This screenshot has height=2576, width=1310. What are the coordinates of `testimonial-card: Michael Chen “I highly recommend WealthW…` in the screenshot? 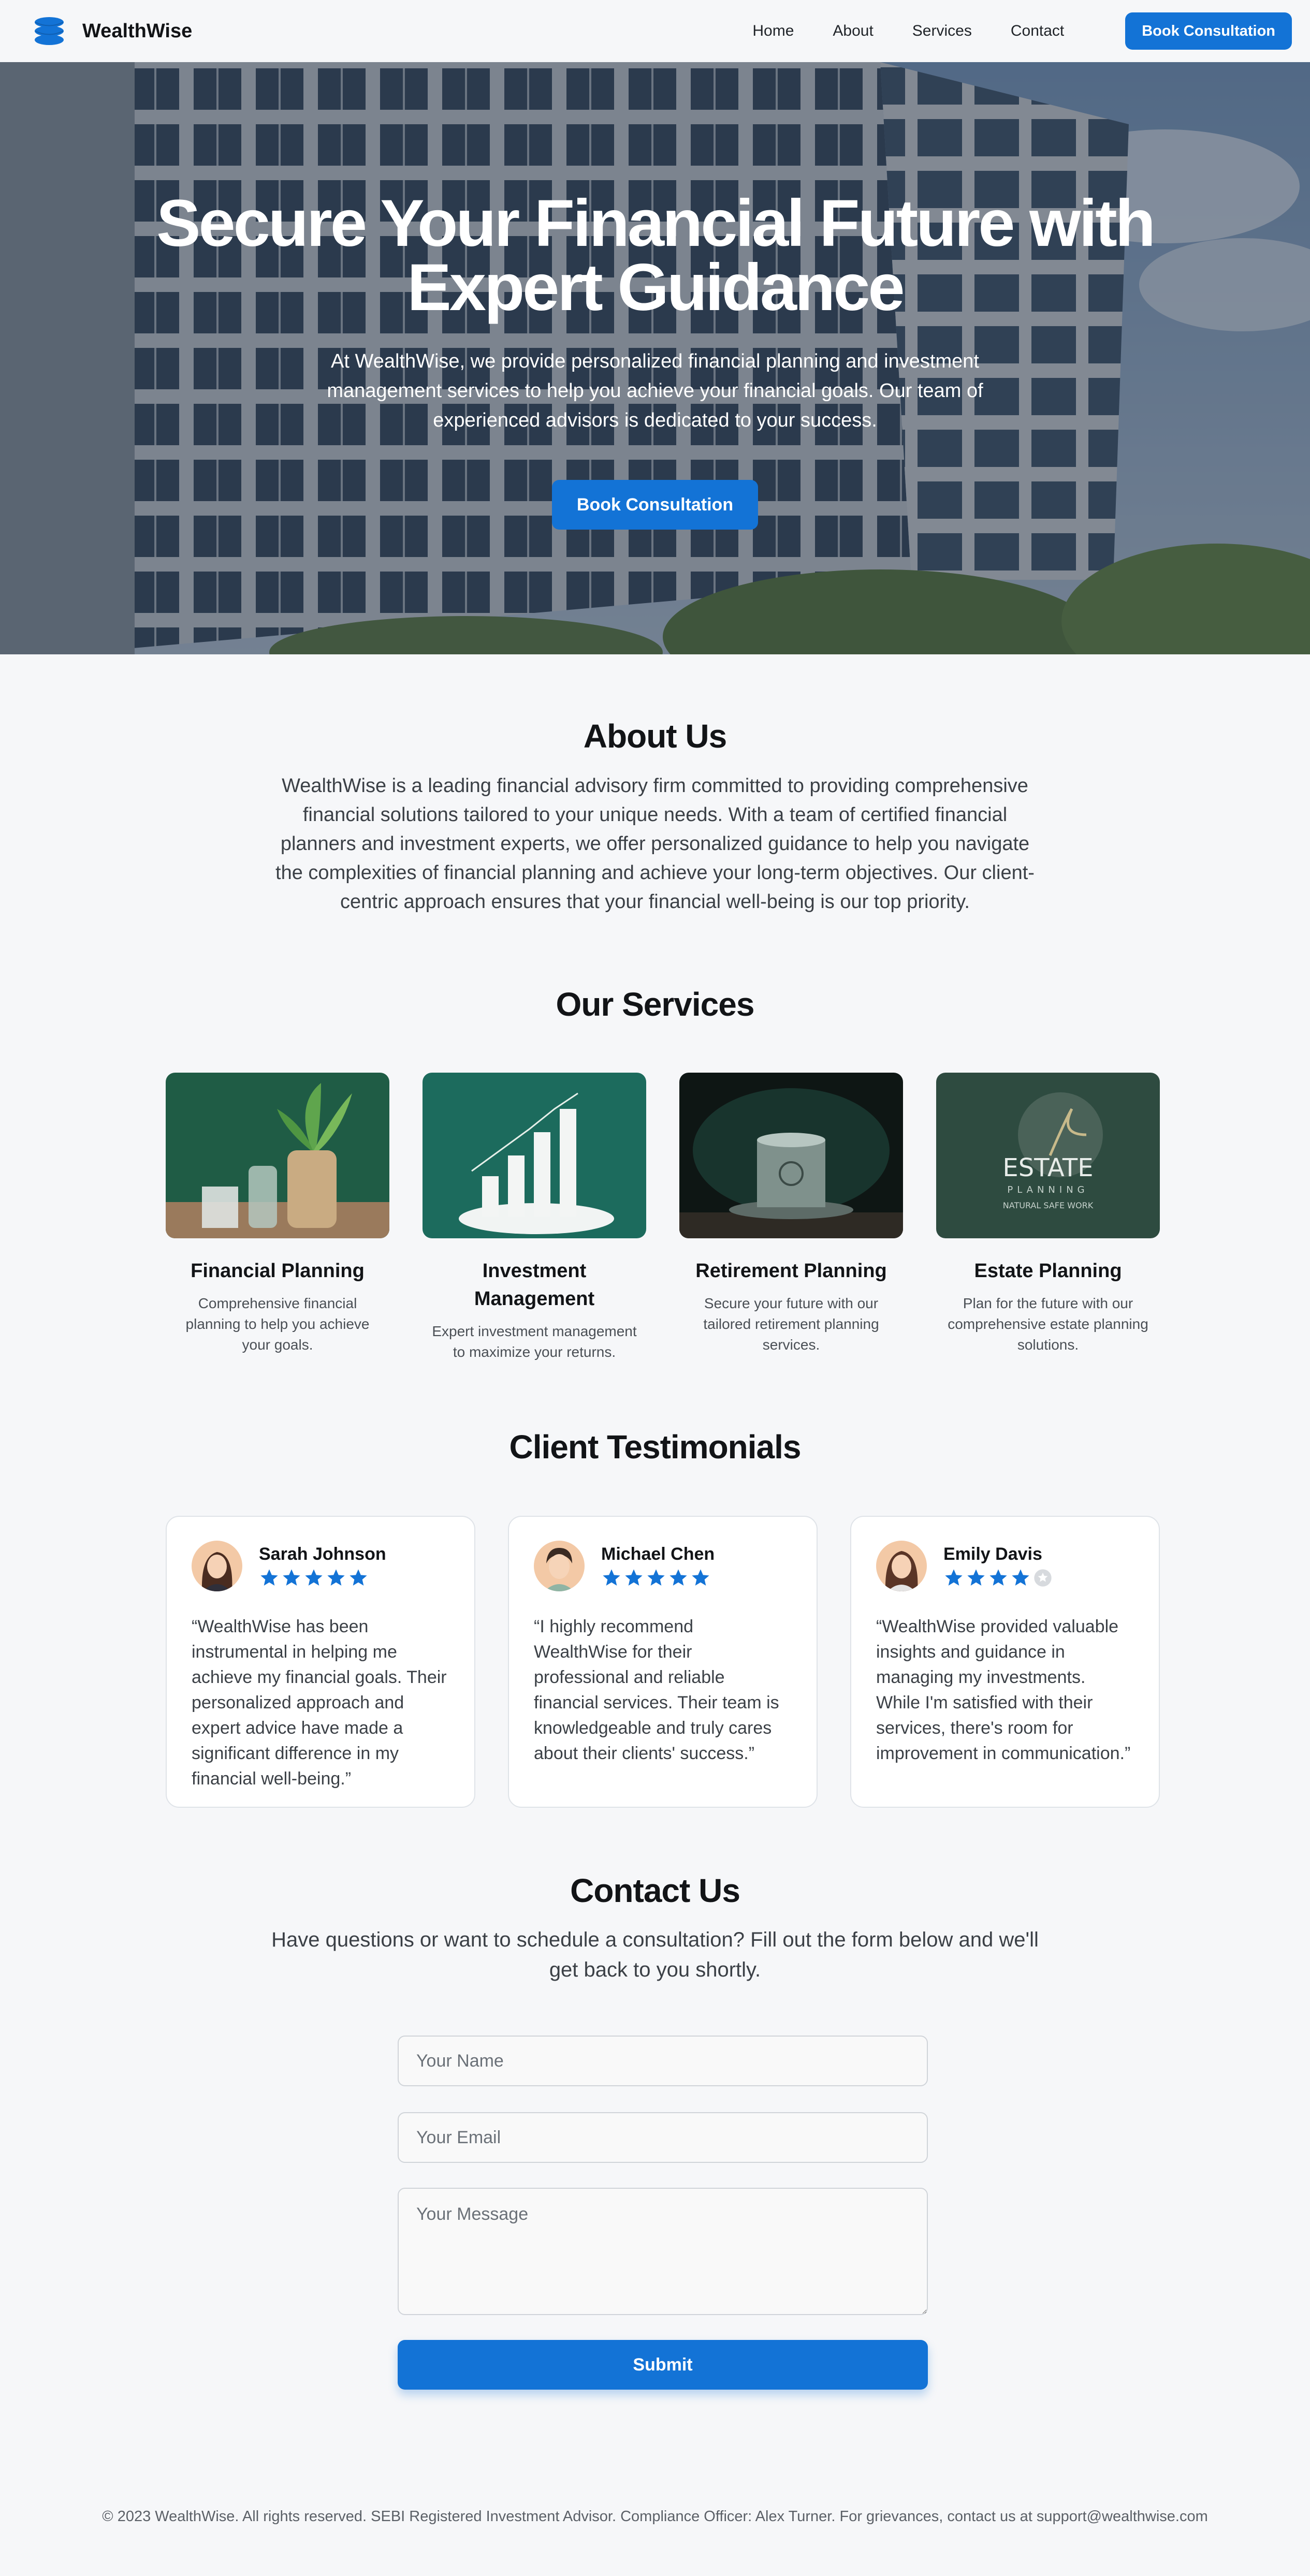 It's located at (663, 1662).